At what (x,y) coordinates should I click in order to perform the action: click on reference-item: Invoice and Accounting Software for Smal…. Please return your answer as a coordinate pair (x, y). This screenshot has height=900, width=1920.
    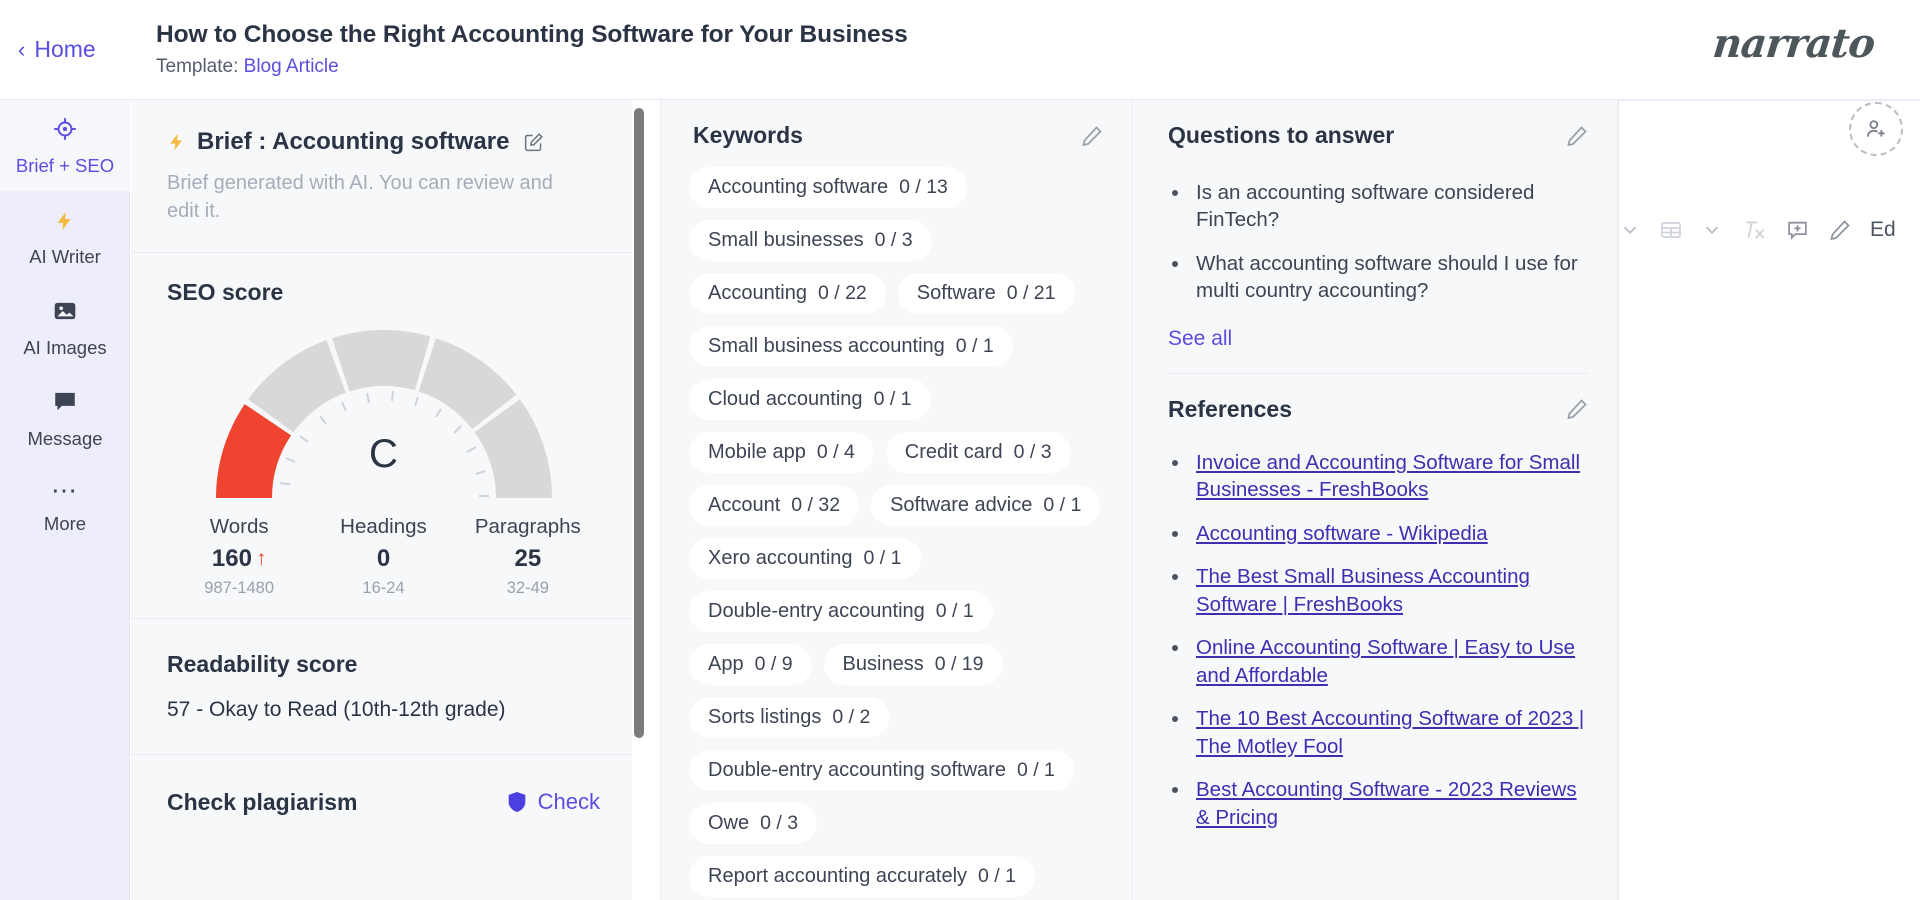
    Looking at the image, I should click on (1377, 476).